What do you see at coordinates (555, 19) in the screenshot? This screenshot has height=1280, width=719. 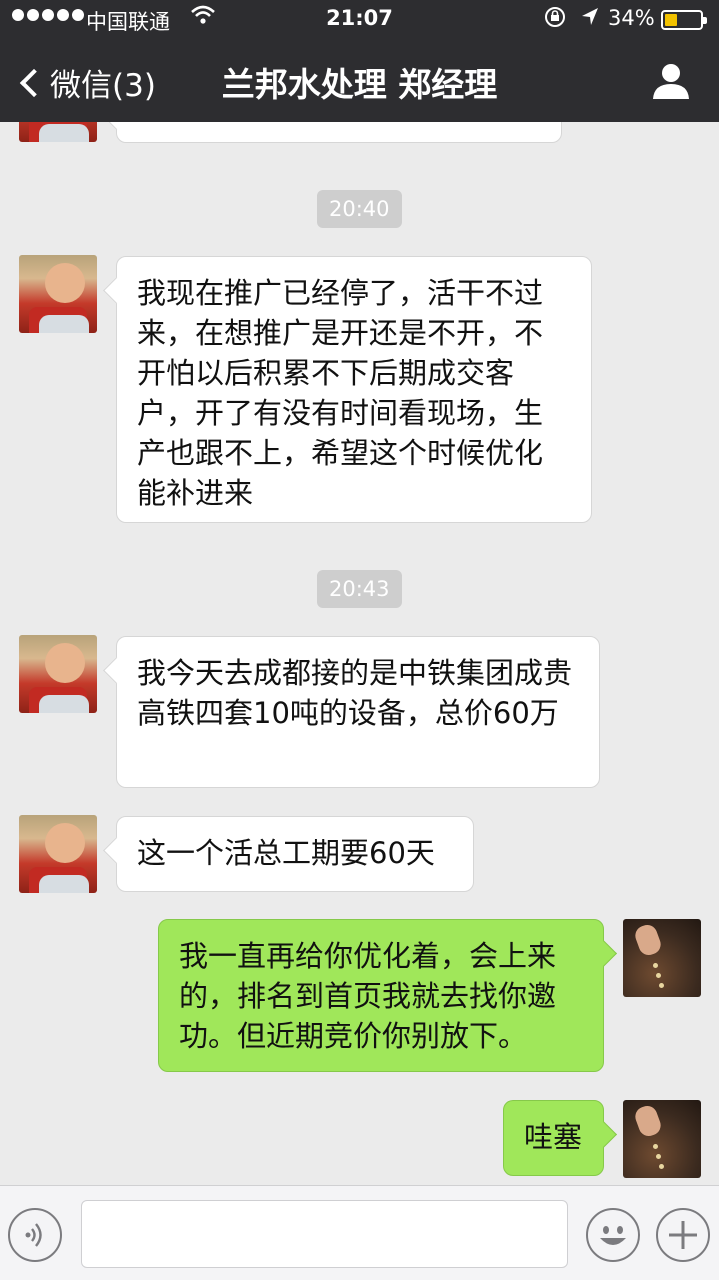 I see `rotation-lock-icon` at bounding box center [555, 19].